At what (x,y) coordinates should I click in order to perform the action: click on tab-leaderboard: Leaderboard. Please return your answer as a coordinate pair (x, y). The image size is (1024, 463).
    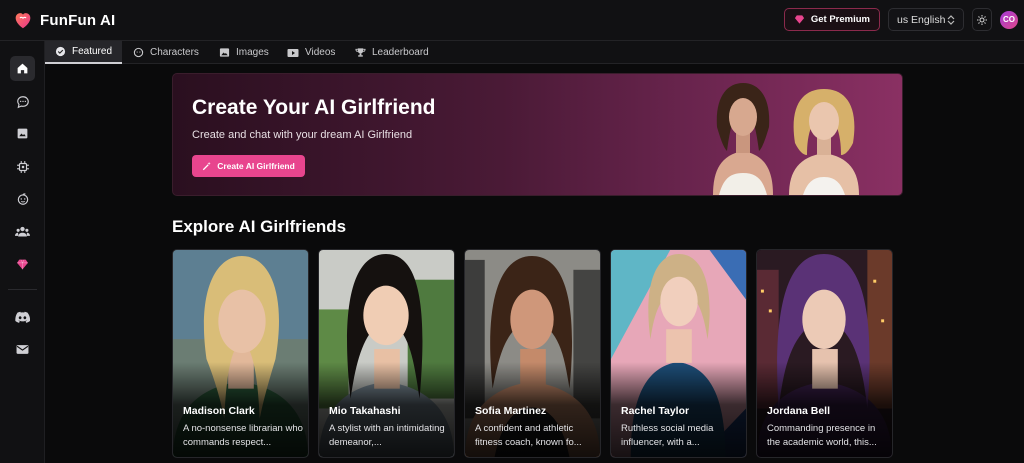
    Looking at the image, I should click on (392, 52).